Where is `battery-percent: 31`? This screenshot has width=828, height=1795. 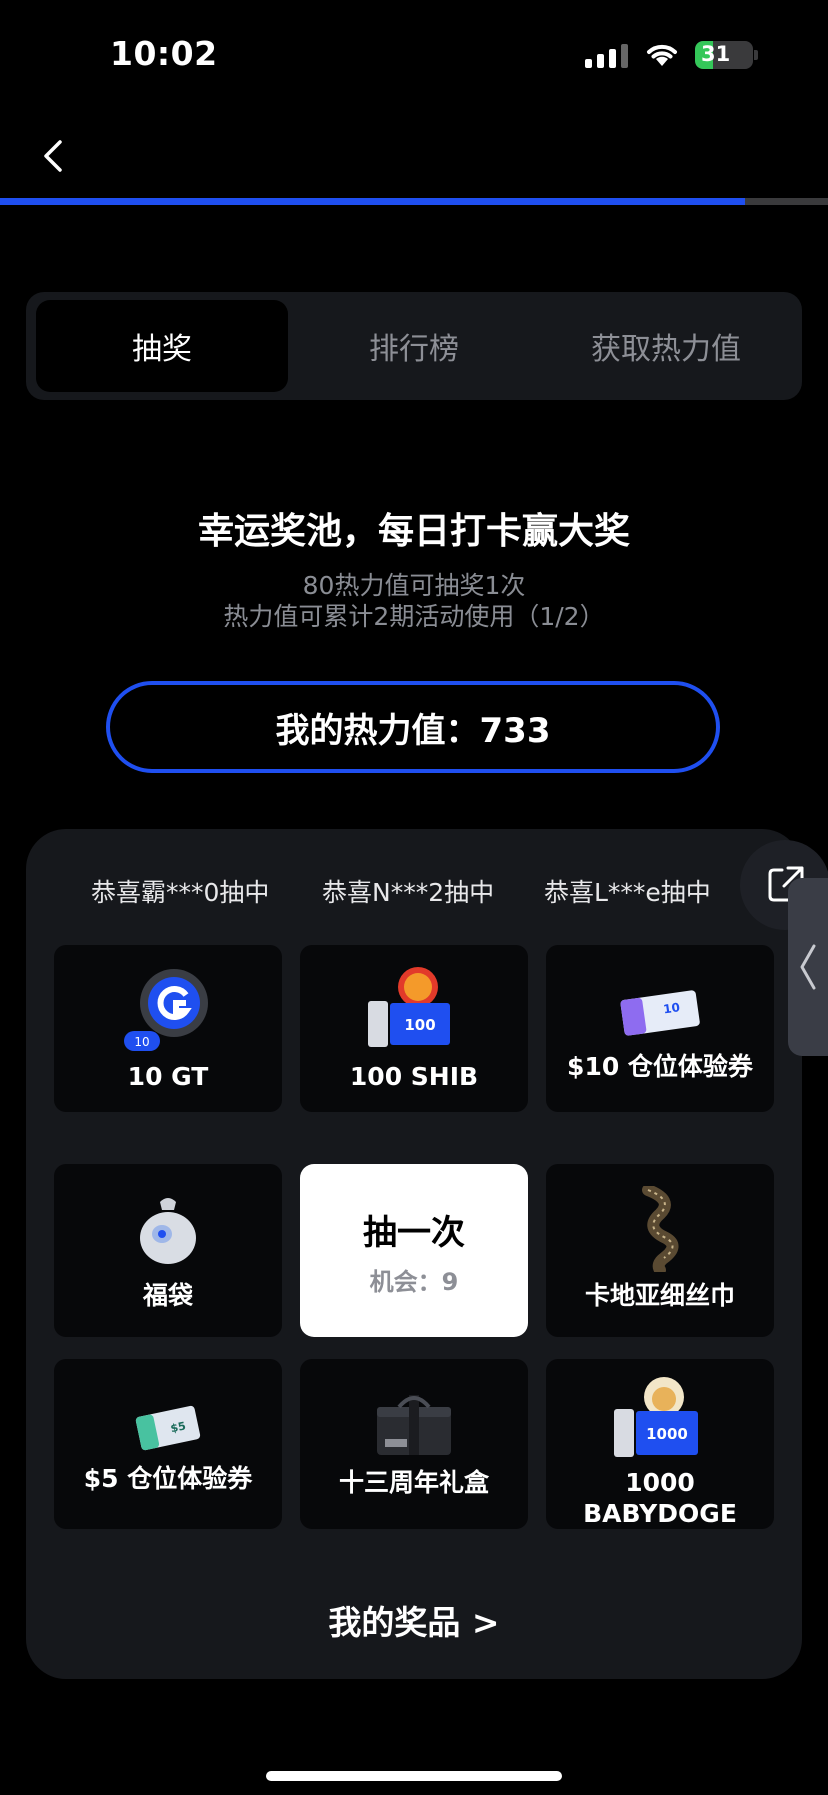 battery-percent: 31 is located at coordinates (716, 54).